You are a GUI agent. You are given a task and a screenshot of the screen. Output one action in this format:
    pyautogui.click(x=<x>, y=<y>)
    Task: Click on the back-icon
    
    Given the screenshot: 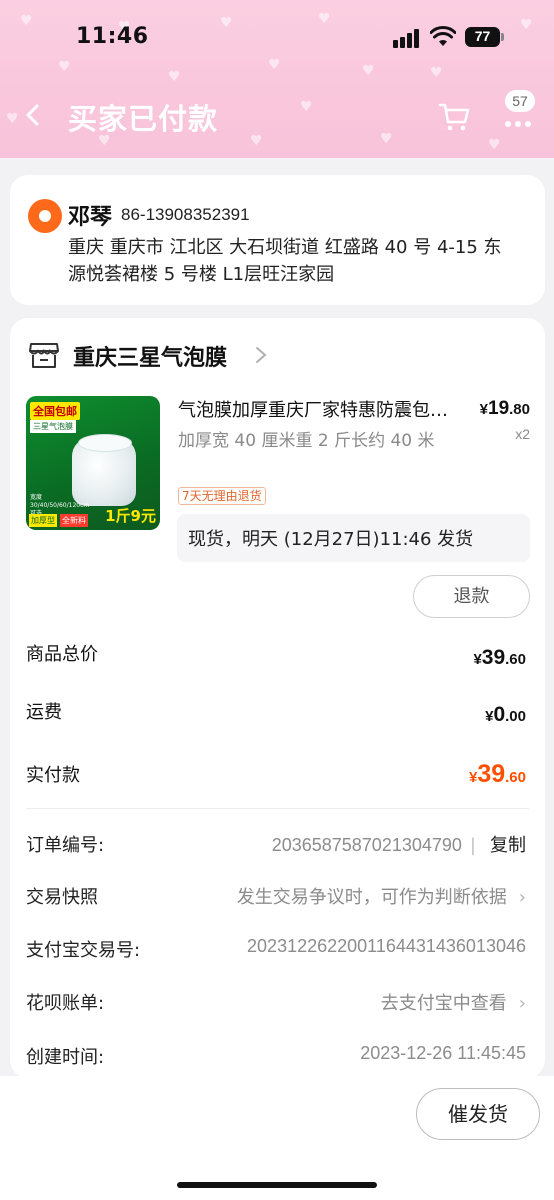 What is the action you would take?
    pyautogui.click(x=33, y=115)
    